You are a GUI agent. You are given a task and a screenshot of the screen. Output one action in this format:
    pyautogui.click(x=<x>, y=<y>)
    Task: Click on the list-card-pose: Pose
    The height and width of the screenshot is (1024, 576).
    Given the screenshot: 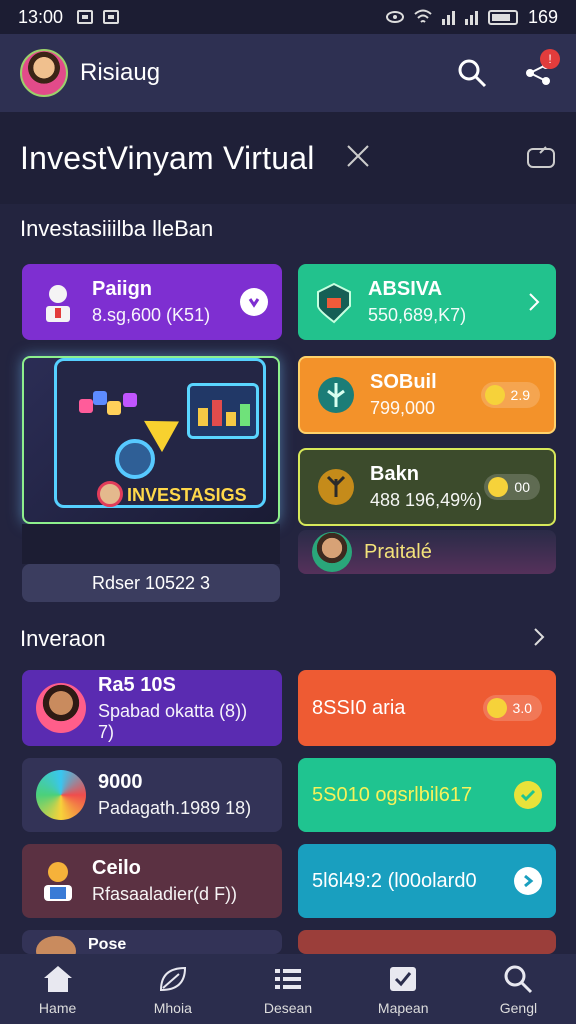 What is the action you would take?
    pyautogui.click(x=152, y=942)
    